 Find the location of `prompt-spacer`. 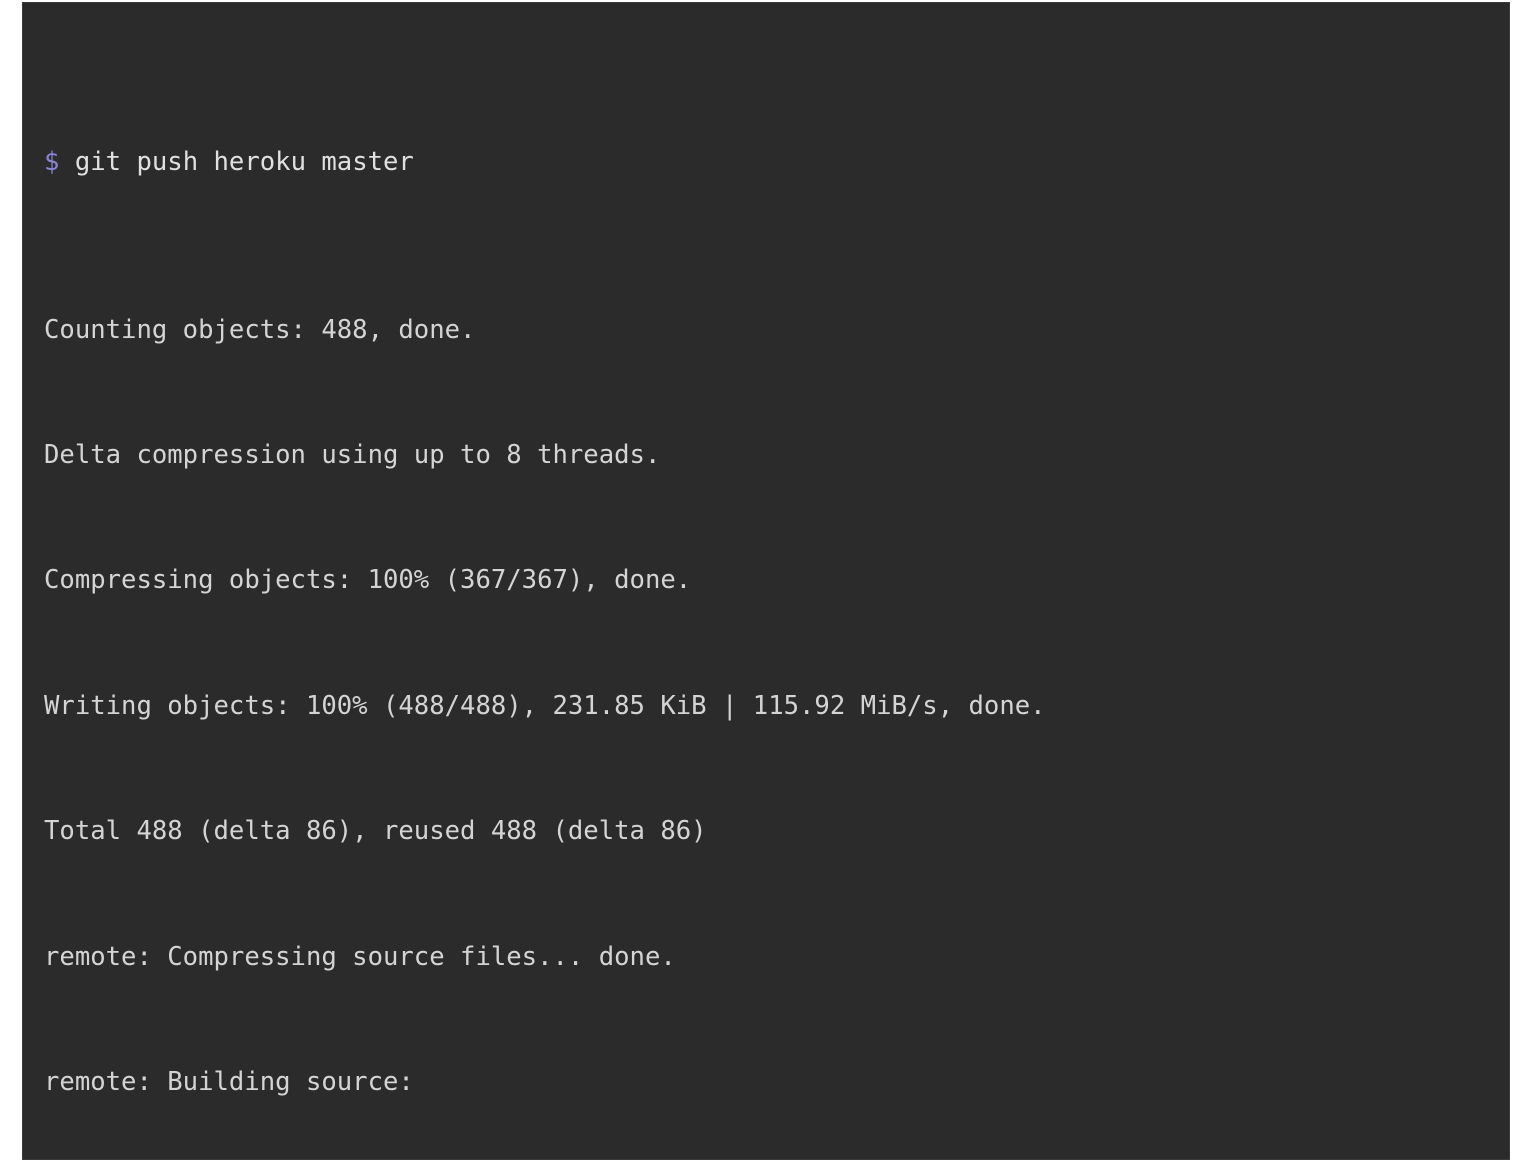

prompt-spacer is located at coordinates (66, 162).